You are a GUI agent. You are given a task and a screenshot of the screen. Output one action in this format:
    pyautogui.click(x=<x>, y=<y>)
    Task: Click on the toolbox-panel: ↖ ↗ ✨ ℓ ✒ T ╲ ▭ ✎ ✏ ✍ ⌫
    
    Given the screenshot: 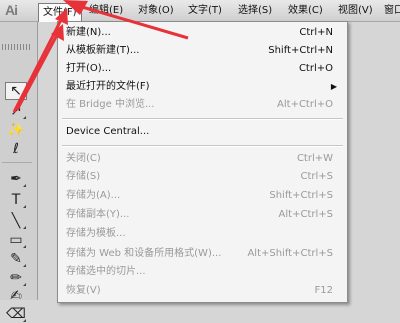 What is the action you would take?
    pyautogui.click(x=19, y=172)
    